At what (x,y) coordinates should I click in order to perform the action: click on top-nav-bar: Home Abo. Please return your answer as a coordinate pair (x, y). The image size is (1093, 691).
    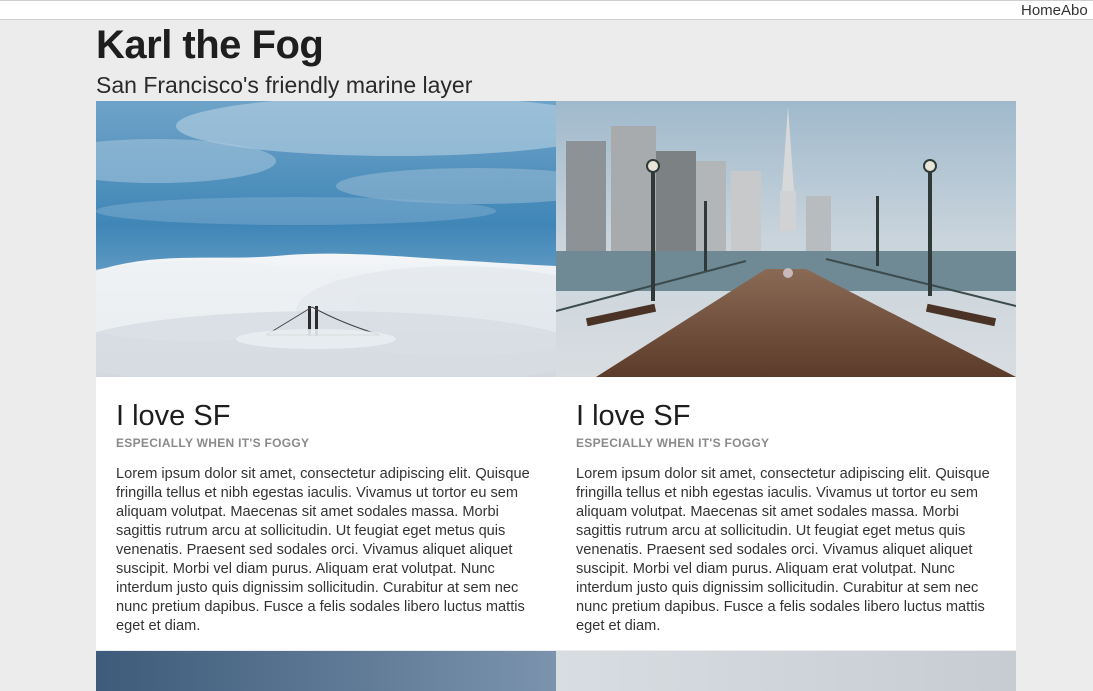
    Looking at the image, I should click on (546, 10).